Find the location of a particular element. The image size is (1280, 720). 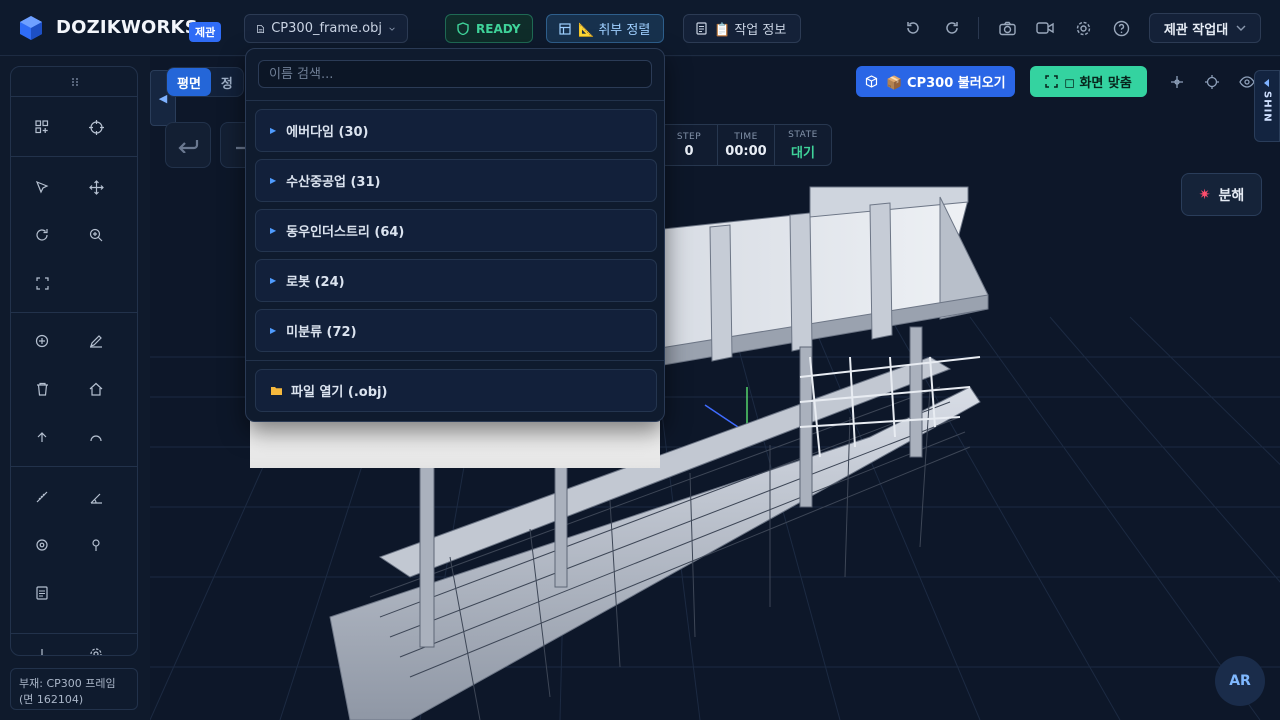

align-label: 📐 취부 정렬 is located at coordinates (614, 30).